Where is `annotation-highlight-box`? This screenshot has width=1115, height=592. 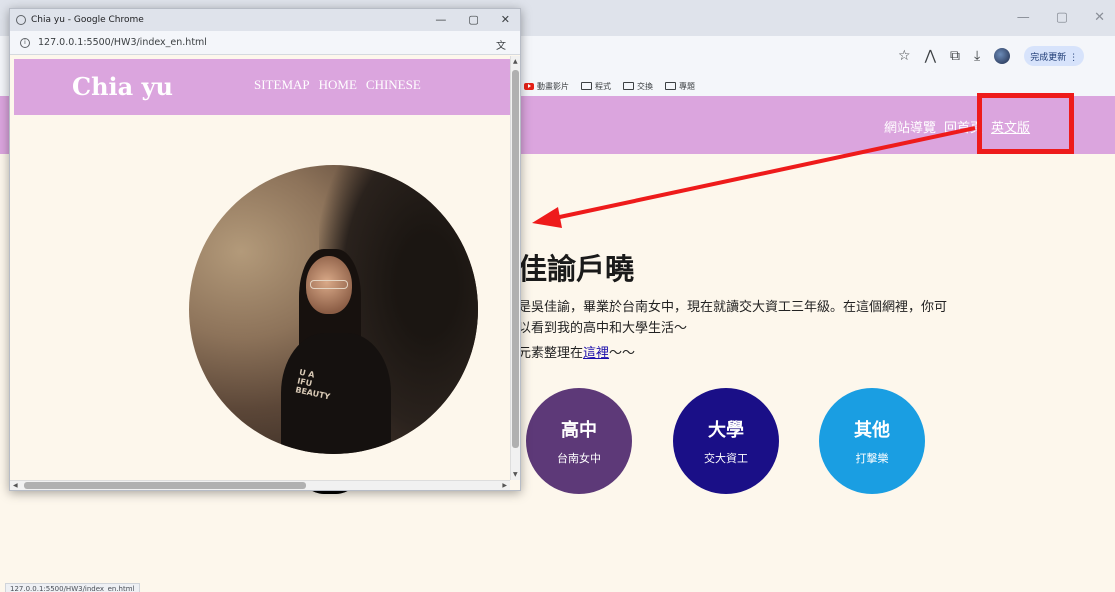 annotation-highlight-box is located at coordinates (1025, 123).